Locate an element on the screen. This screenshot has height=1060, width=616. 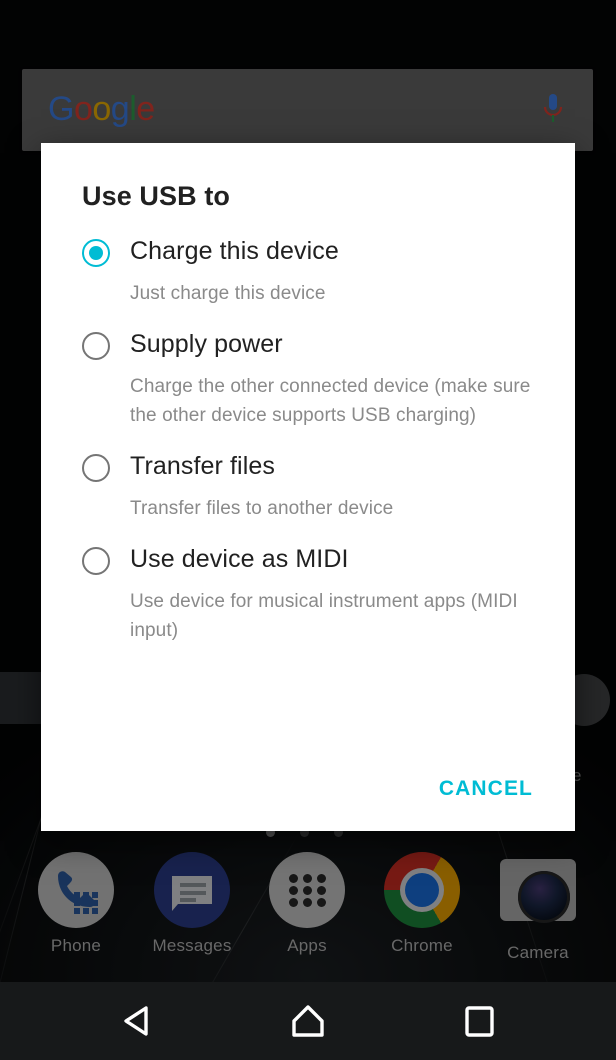
recents-button is located at coordinates (479, 1021).